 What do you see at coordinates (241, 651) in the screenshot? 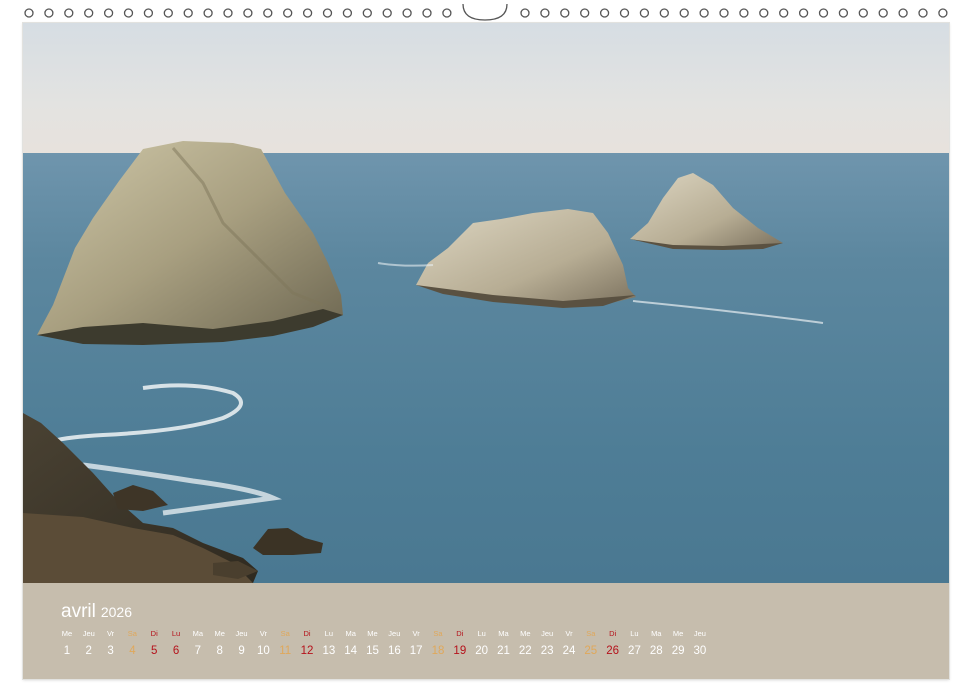
I see `day-number: 9` at bounding box center [241, 651].